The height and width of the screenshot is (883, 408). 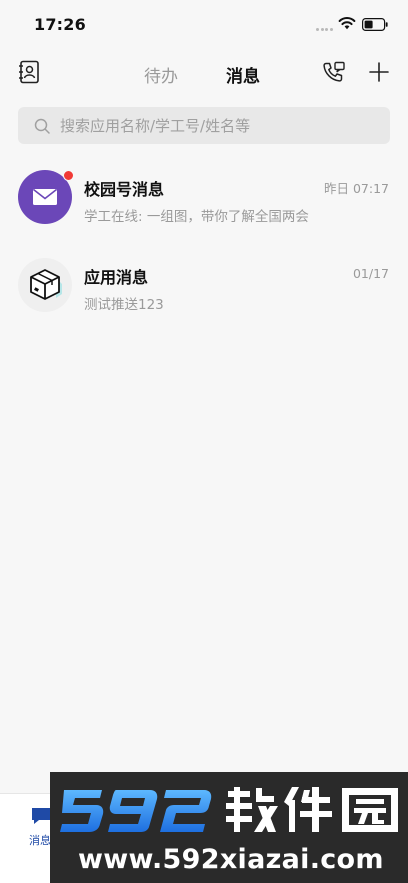 I want to click on wifi-icon, so click(x=347, y=23).